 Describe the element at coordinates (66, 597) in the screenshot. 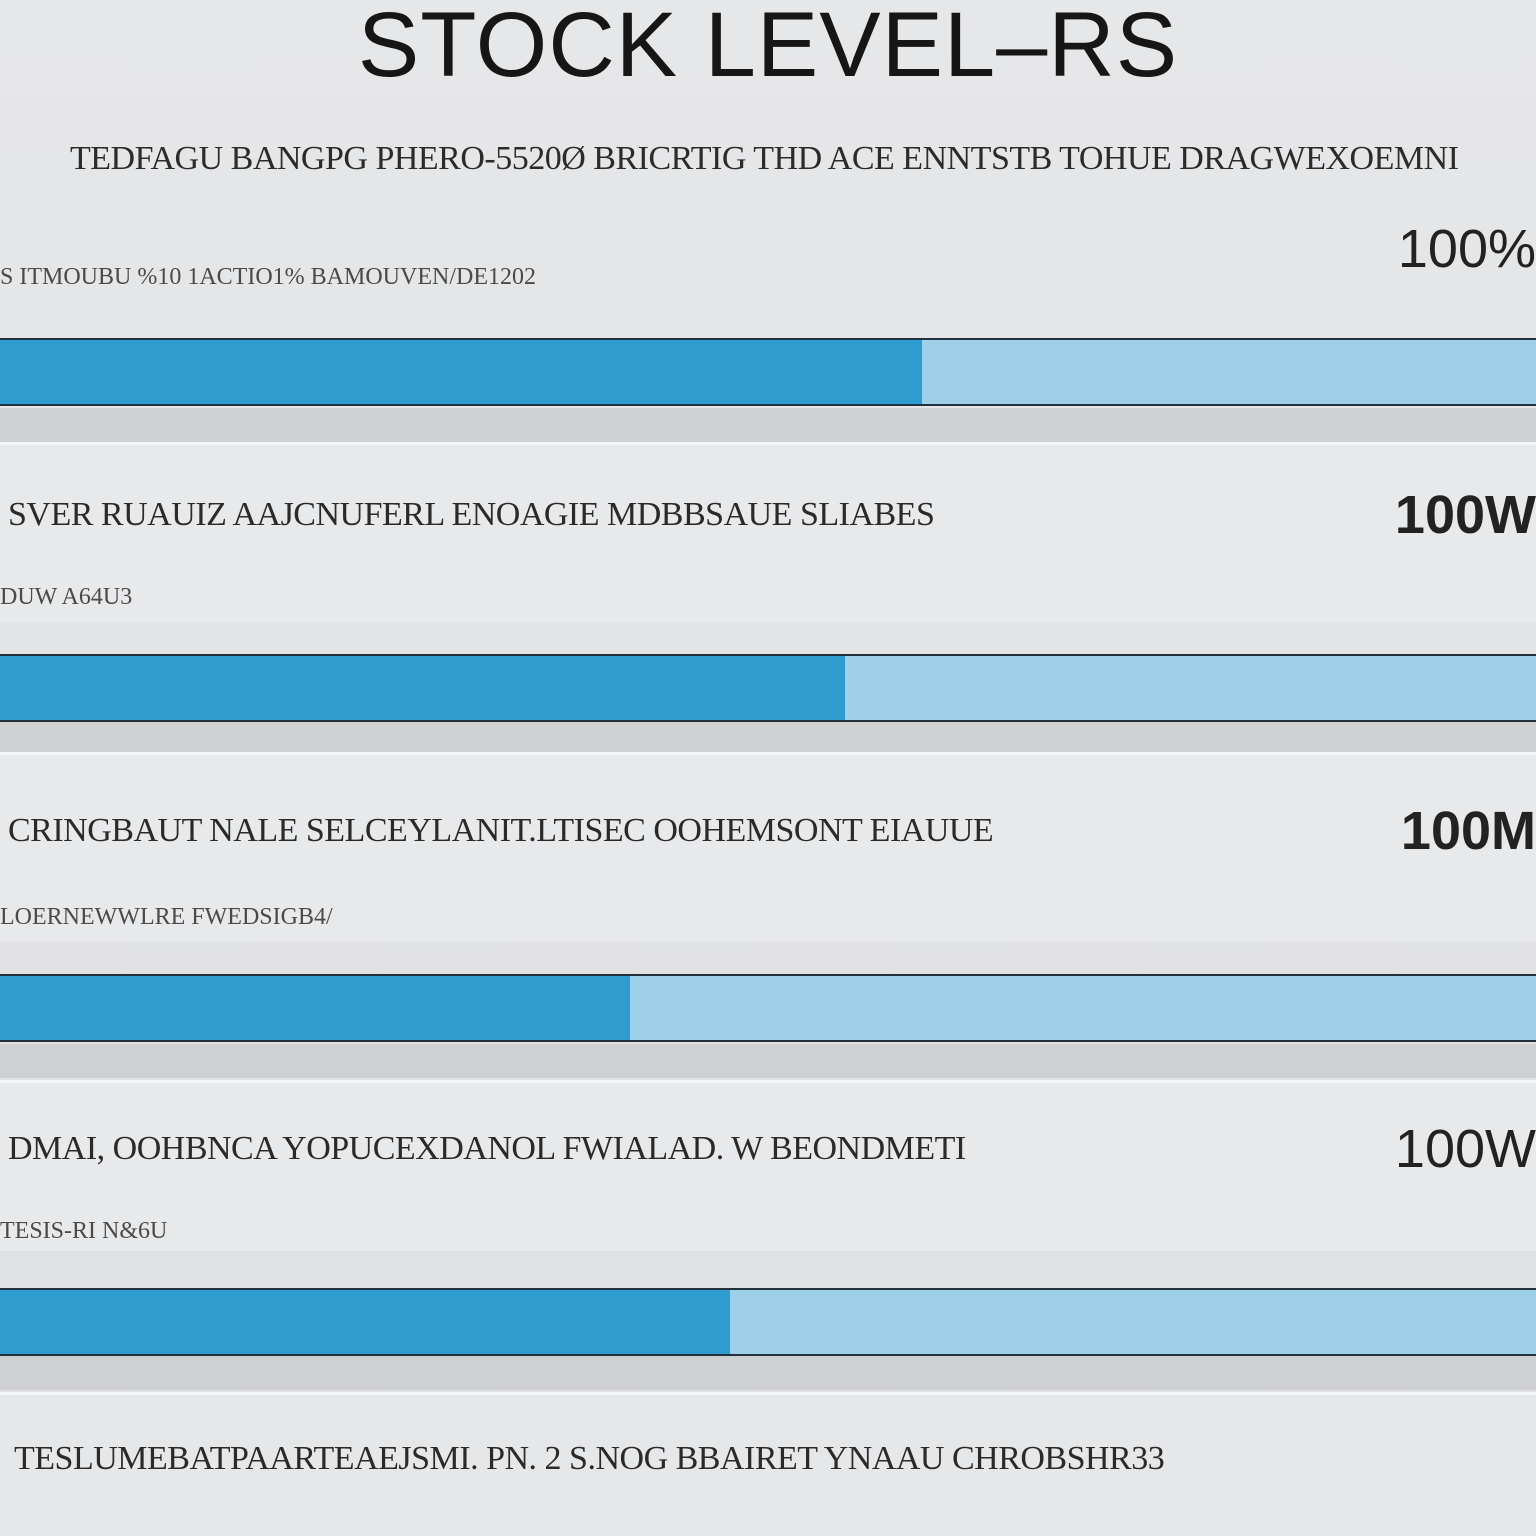

I see `row-caption: DUW A64U3` at that location.